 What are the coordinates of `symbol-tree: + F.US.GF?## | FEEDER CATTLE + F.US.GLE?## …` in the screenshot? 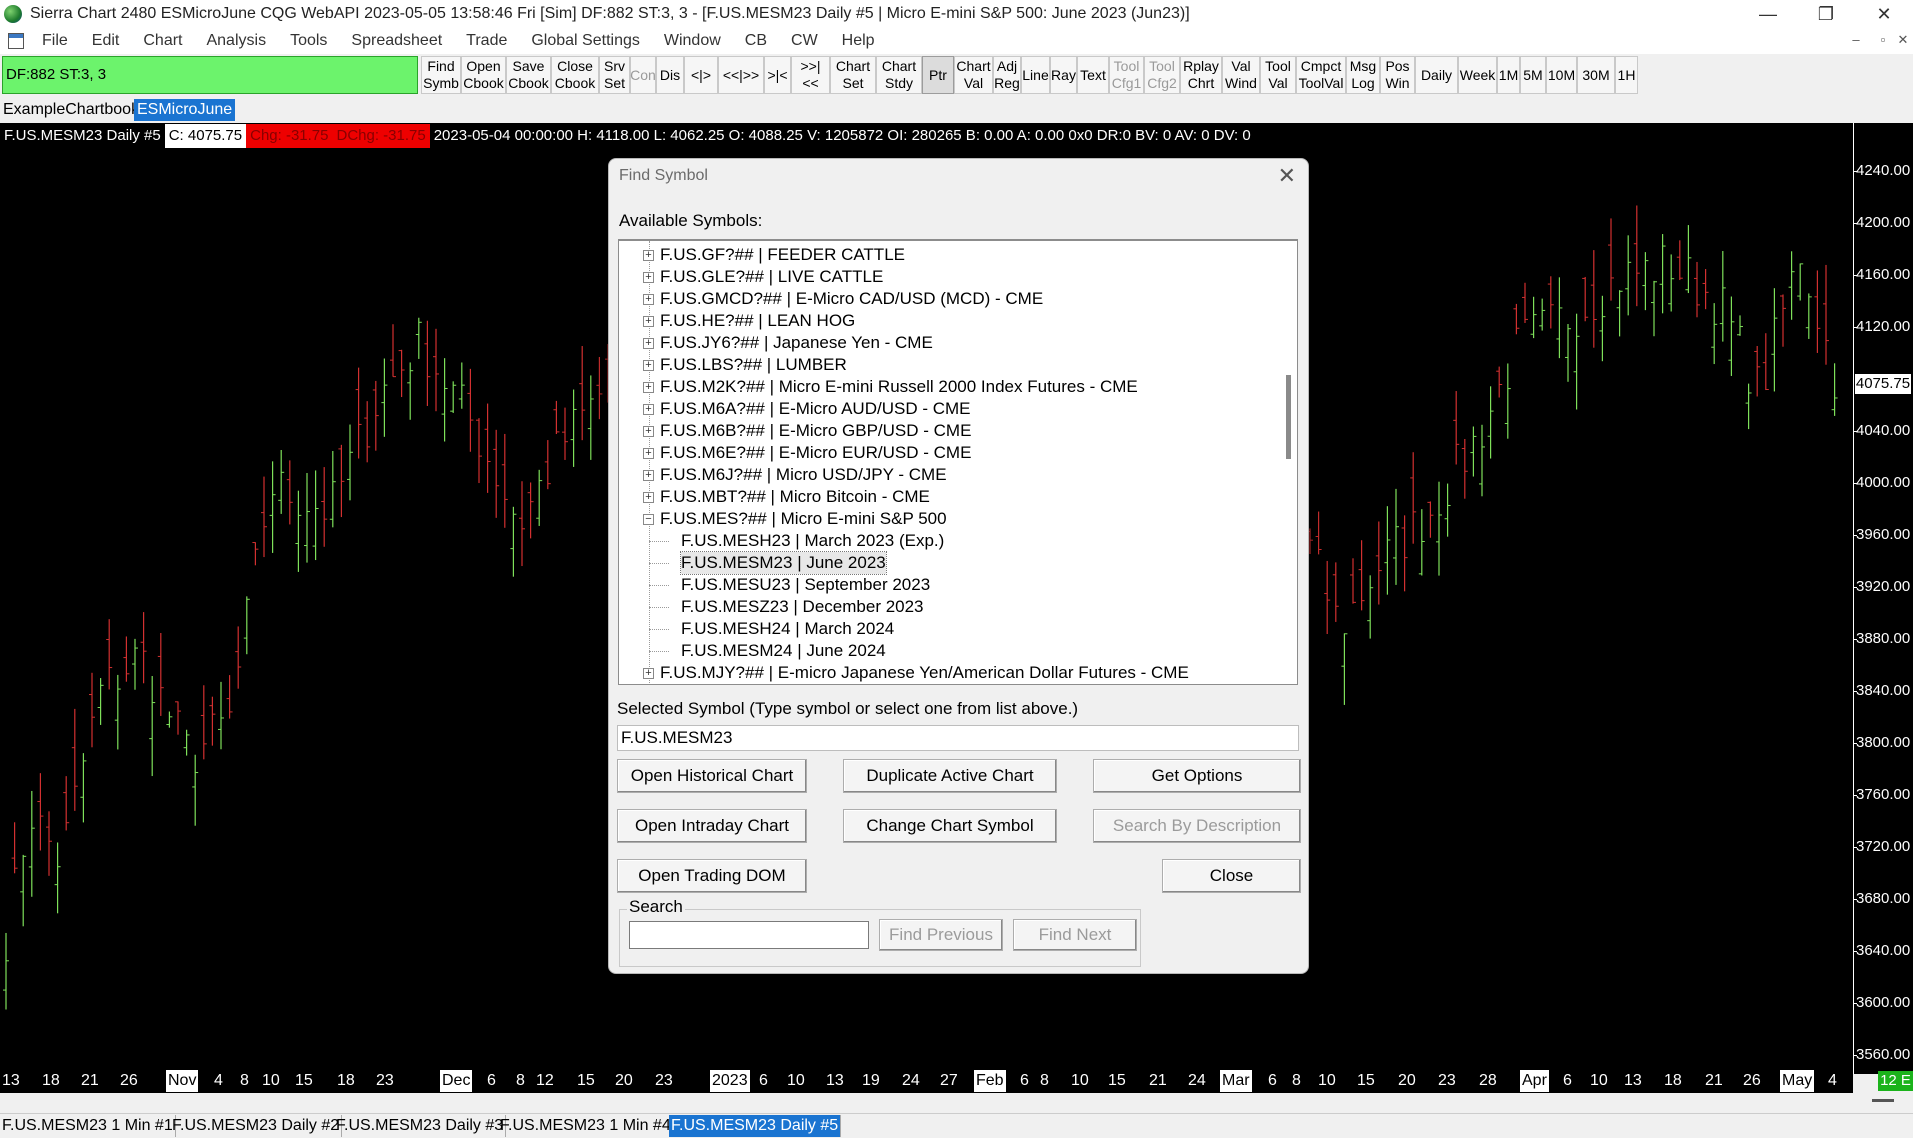 It's located at (958, 462).